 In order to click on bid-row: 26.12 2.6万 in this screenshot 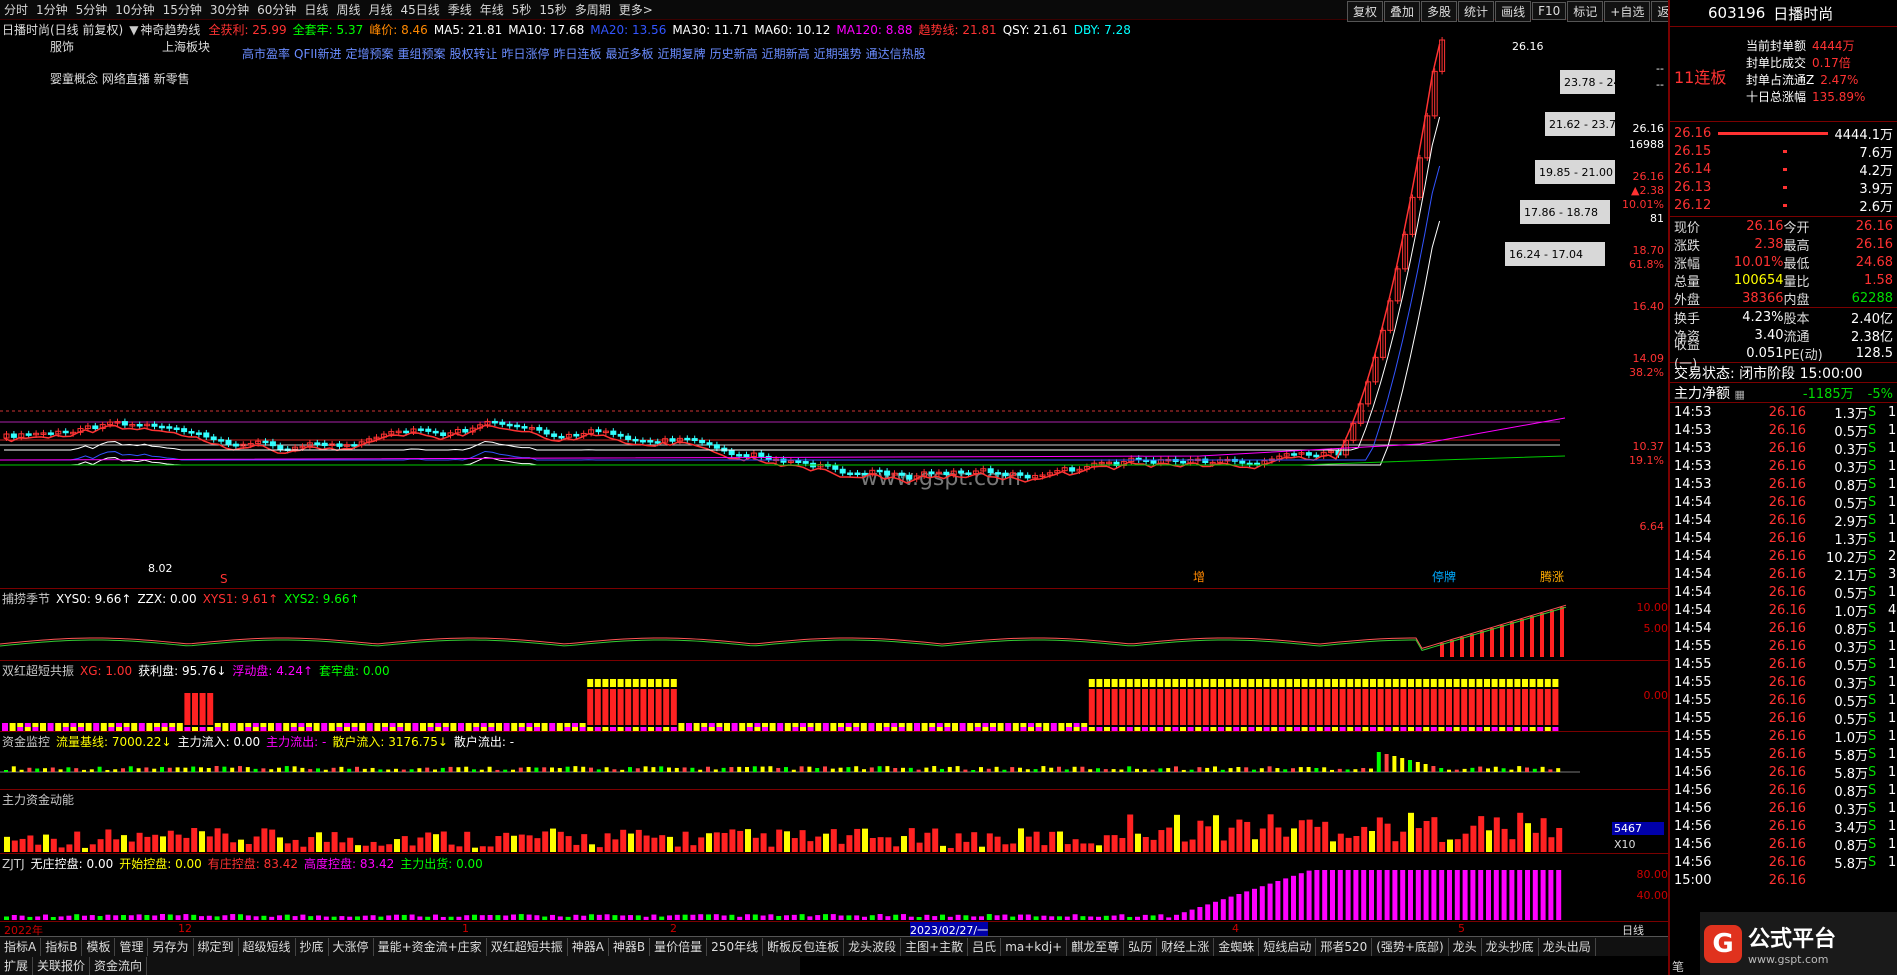, I will do `click(1783, 205)`.